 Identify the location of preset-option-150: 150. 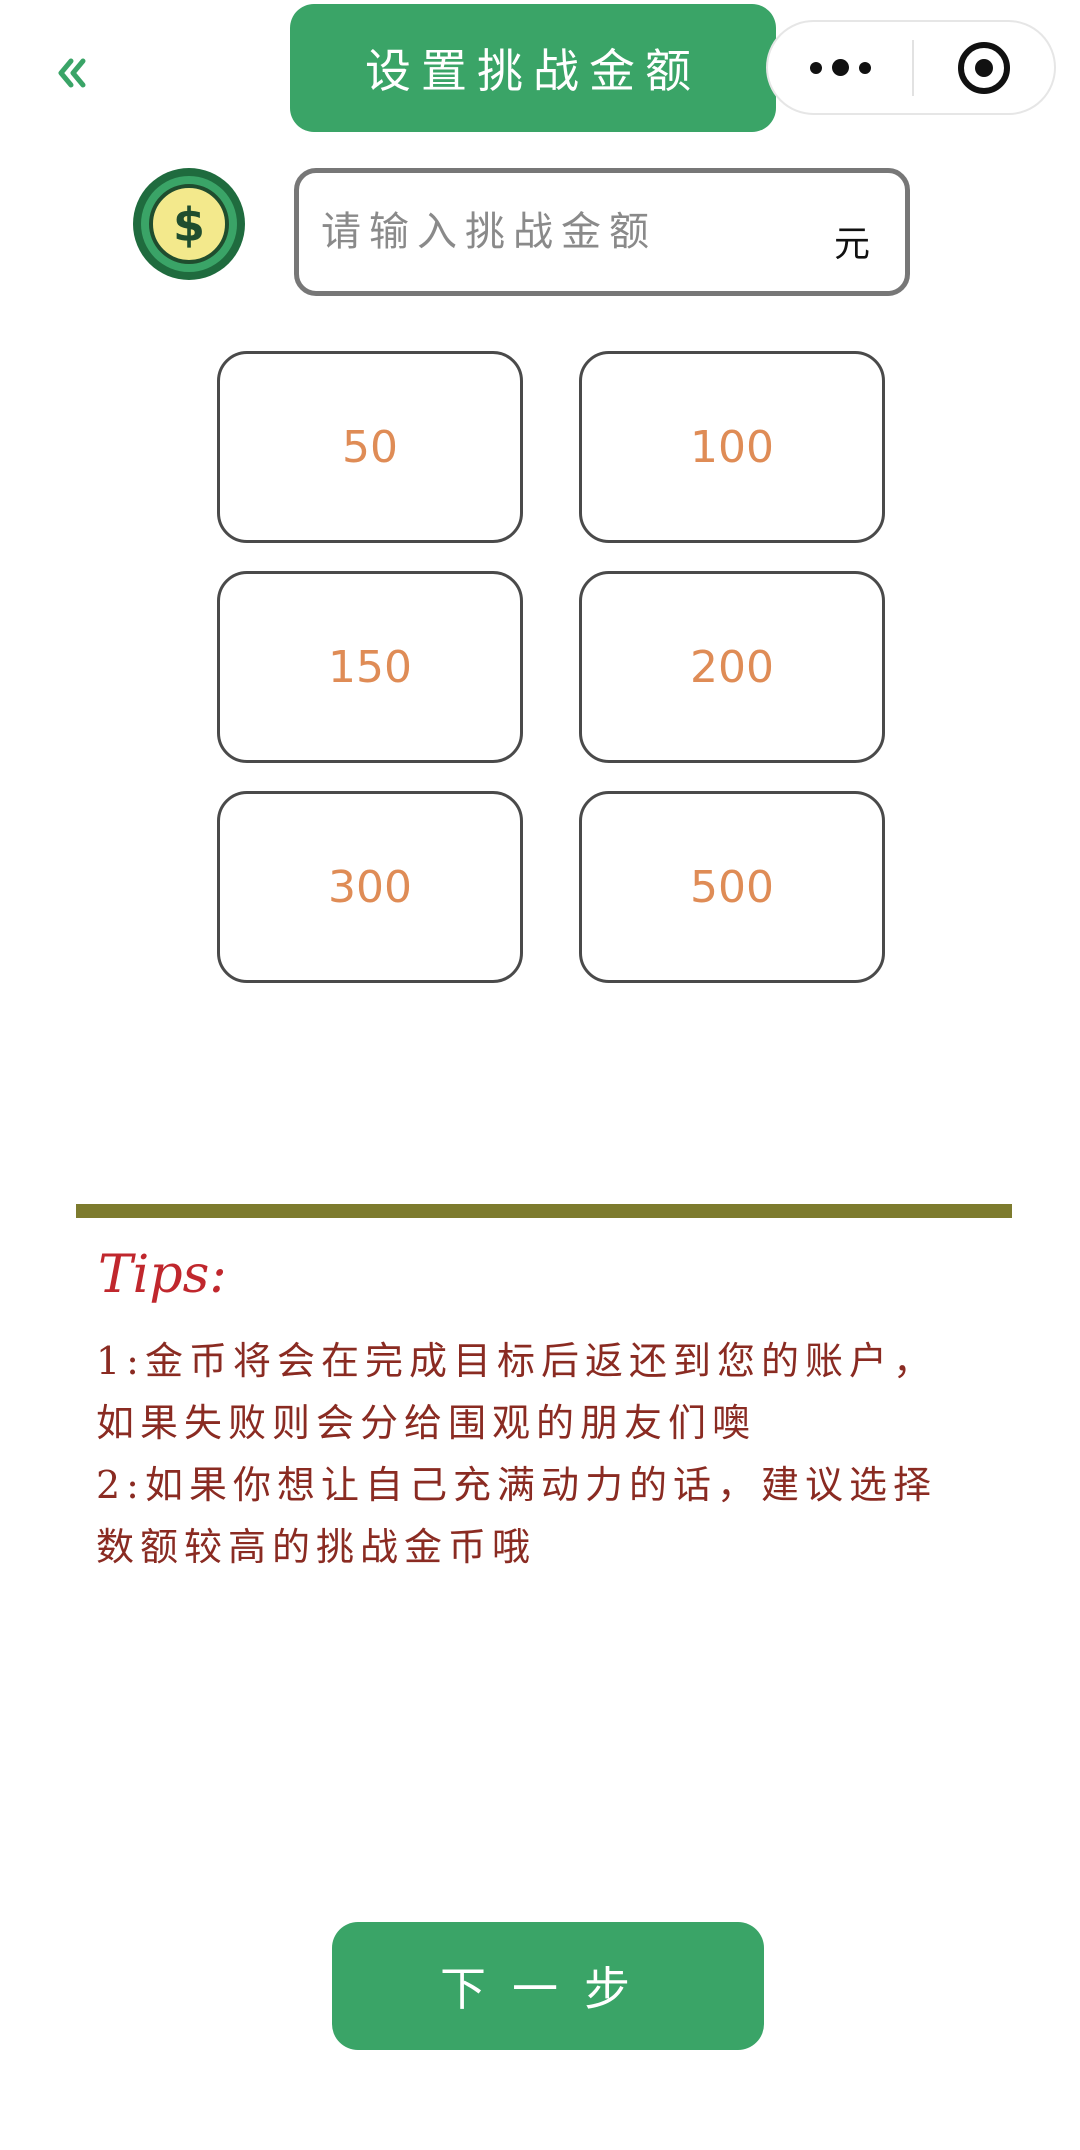
(370, 667).